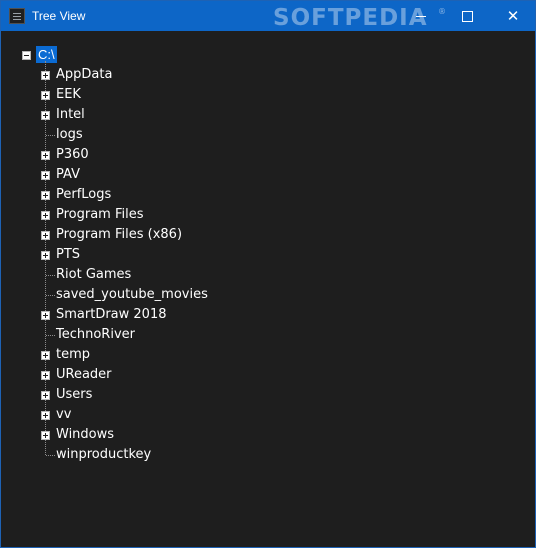 The width and height of the screenshot is (536, 548). I want to click on tree-node-label: Program Files (x86), so click(119, 234).